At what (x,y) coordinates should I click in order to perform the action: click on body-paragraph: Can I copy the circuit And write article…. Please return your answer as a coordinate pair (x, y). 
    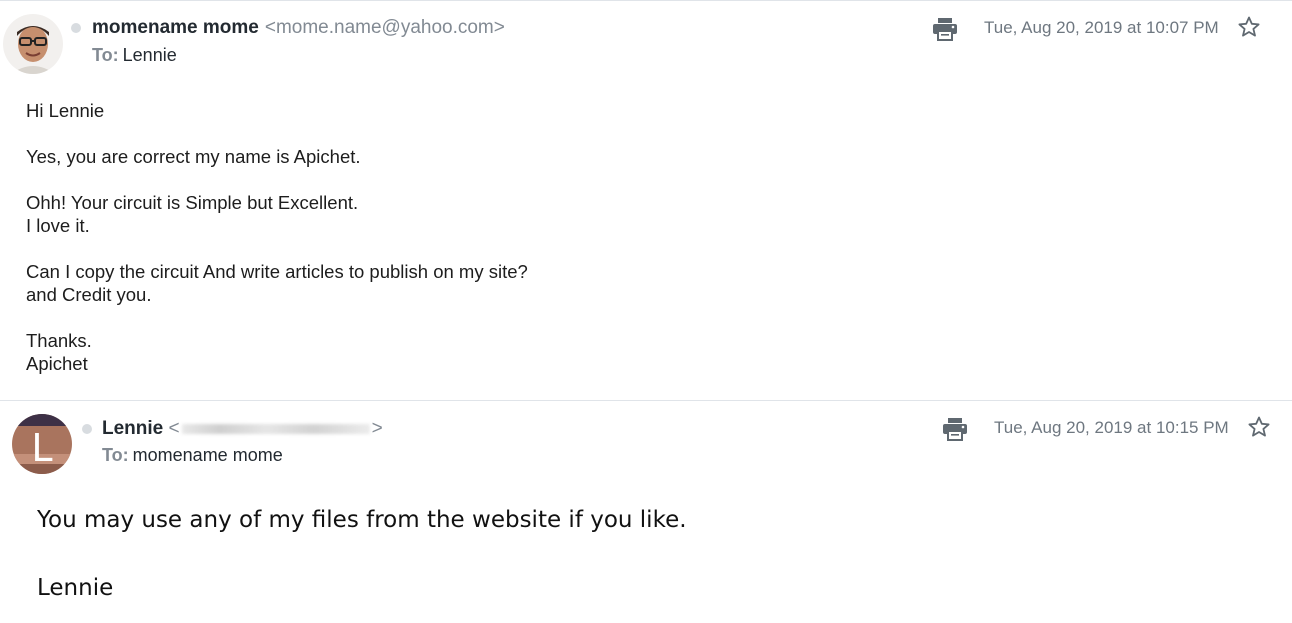
    Looking at the image, I should click on (277, 283).